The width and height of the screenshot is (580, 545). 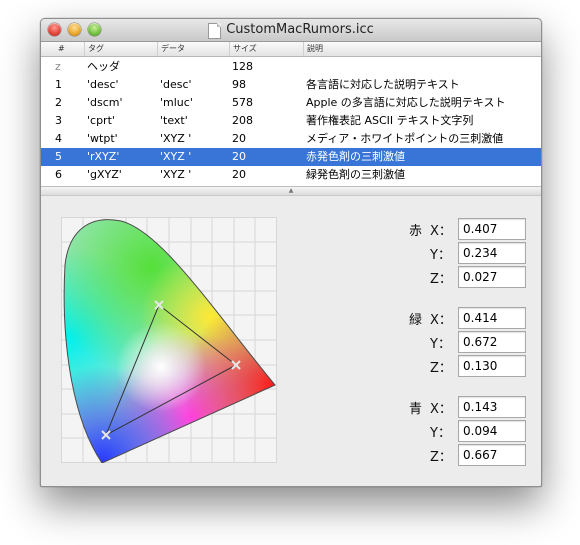 What do you see at coordinates (492, 431) in the screenshot?
I see `blue-y-field` at bounding box center [492, 431].